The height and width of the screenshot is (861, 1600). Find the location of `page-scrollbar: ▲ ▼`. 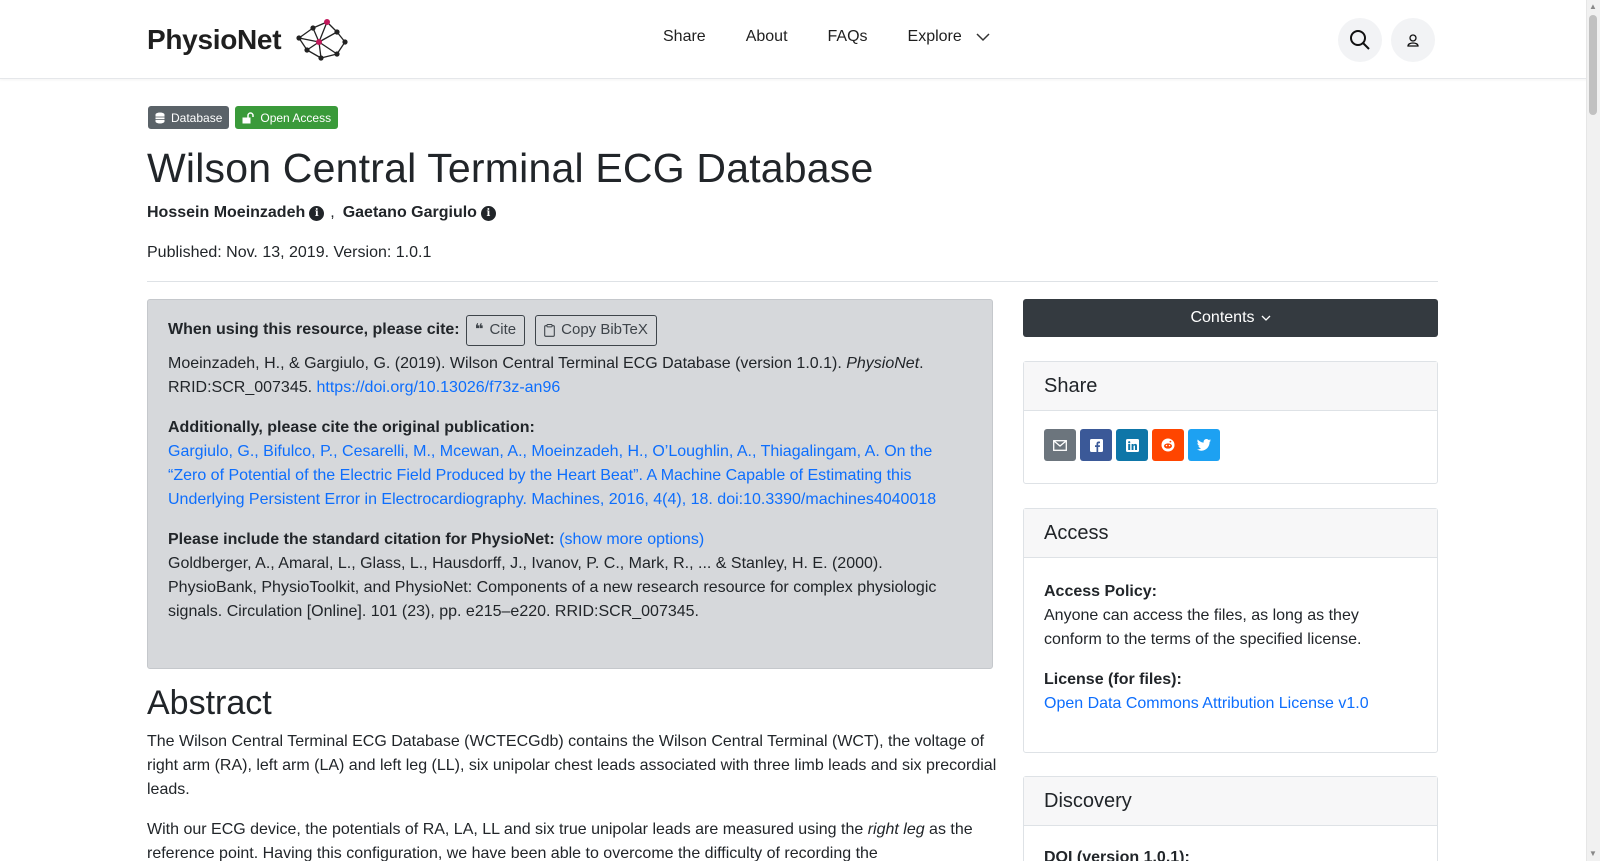

page-scrollbar: ▲ ▼ is located at coordinates (1593, 430).